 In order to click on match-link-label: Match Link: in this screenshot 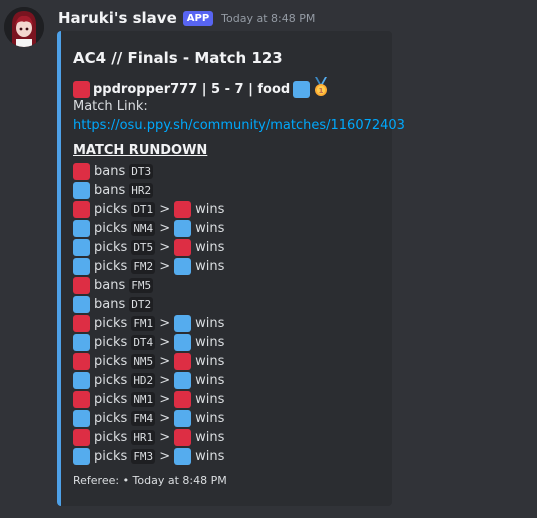, I will do `click(110, 106)`.